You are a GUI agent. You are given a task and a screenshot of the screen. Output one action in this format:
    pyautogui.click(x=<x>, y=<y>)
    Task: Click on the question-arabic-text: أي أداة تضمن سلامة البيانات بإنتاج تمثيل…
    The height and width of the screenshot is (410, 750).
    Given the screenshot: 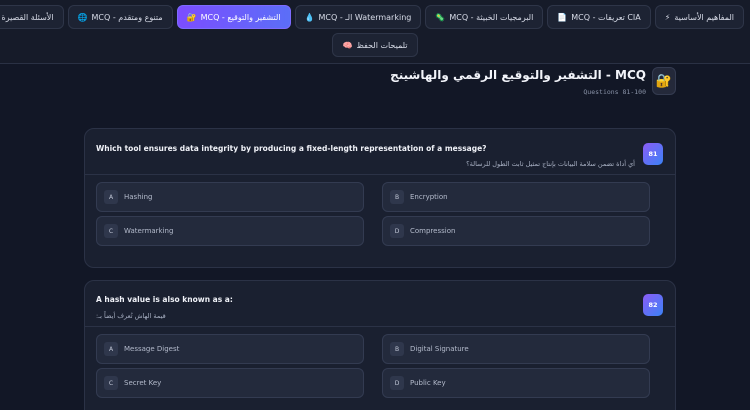 What is the action you would take?
    pyautogui.click(x=550, y=164)
    